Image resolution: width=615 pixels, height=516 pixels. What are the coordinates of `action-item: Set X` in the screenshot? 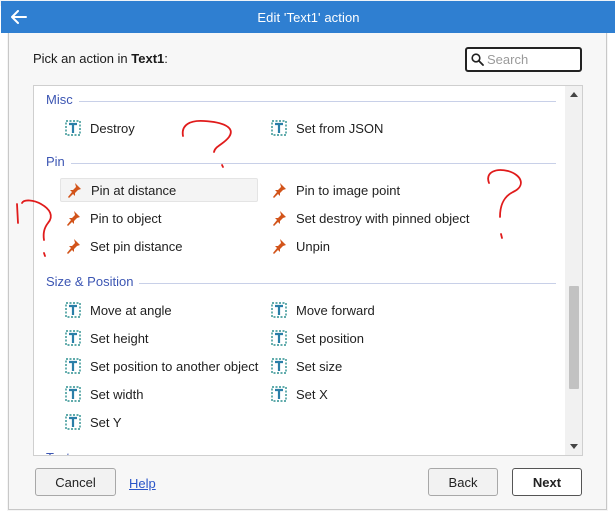 It's located at (297, 394).